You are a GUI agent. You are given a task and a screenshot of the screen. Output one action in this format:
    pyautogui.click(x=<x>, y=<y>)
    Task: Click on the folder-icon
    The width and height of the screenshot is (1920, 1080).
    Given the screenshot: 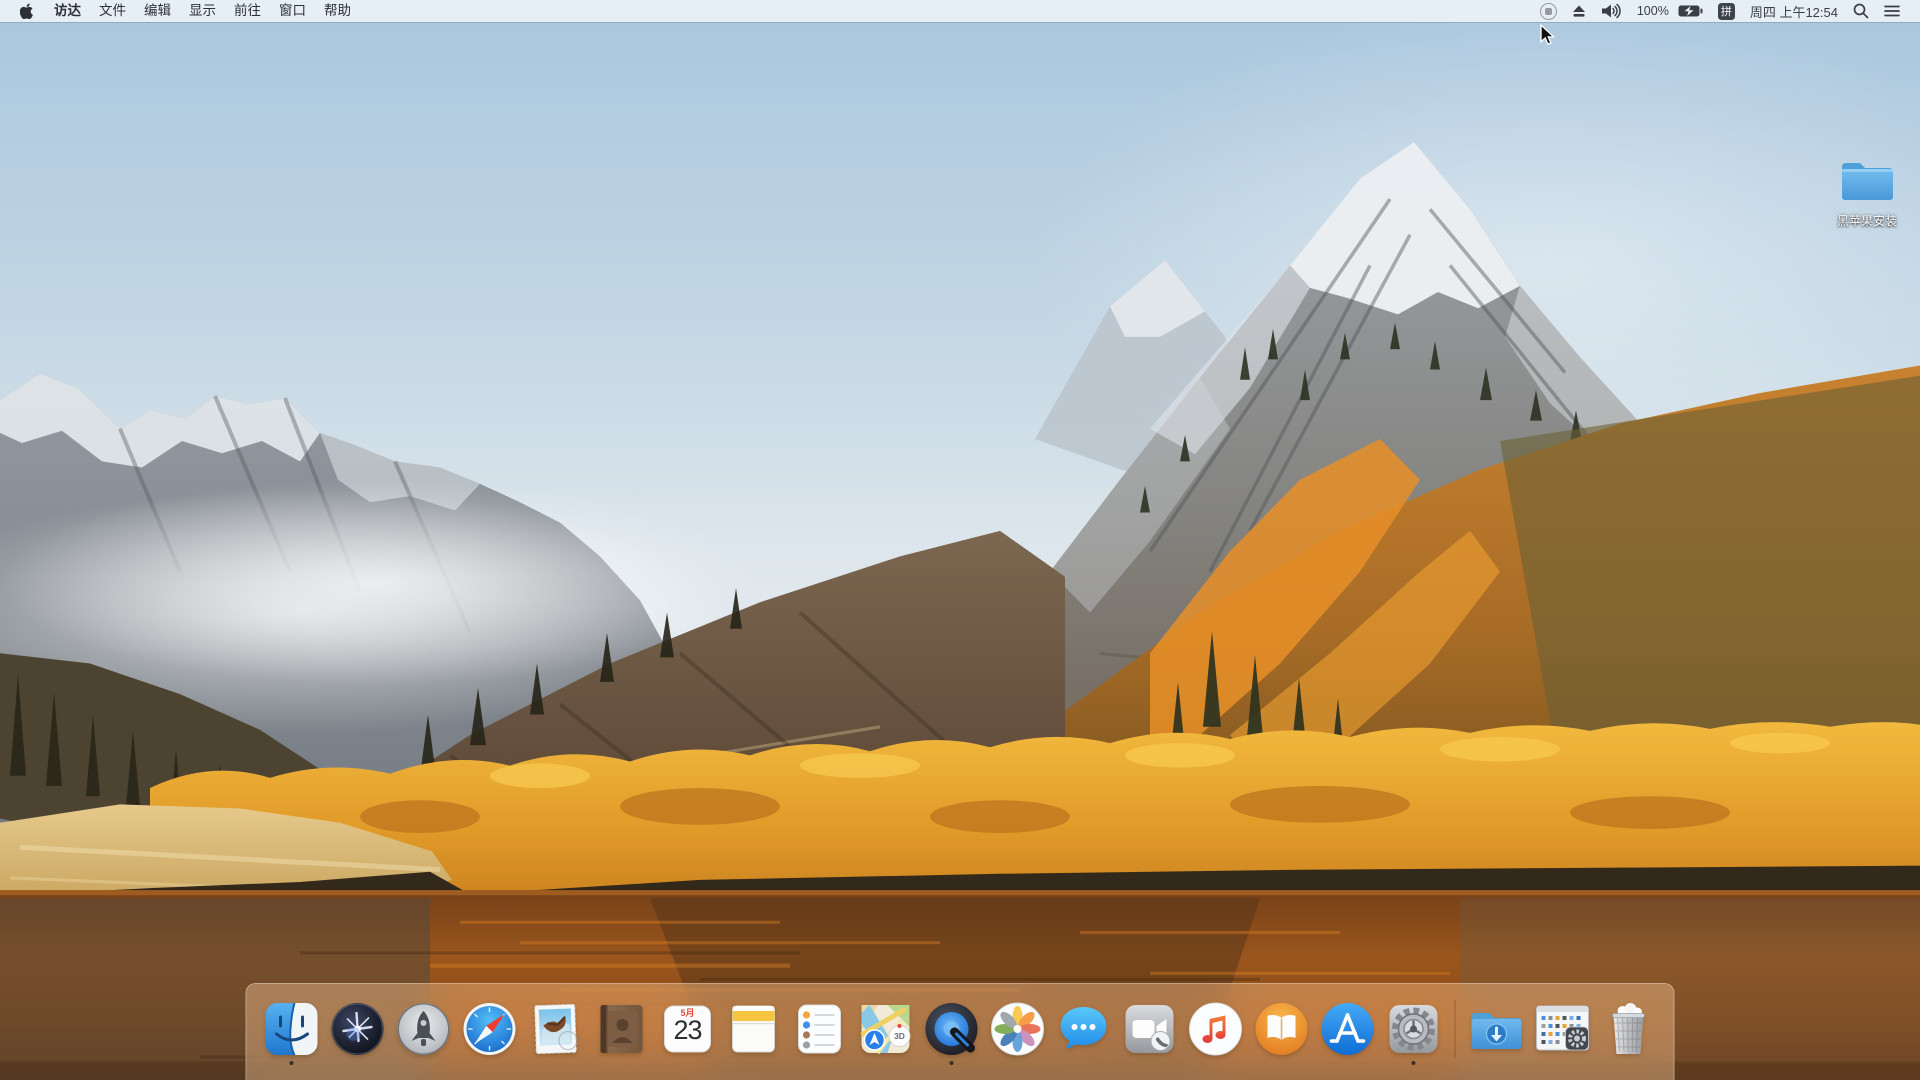 What is the action you would take?
    pyautogui.click(x=1867, y=182)
    